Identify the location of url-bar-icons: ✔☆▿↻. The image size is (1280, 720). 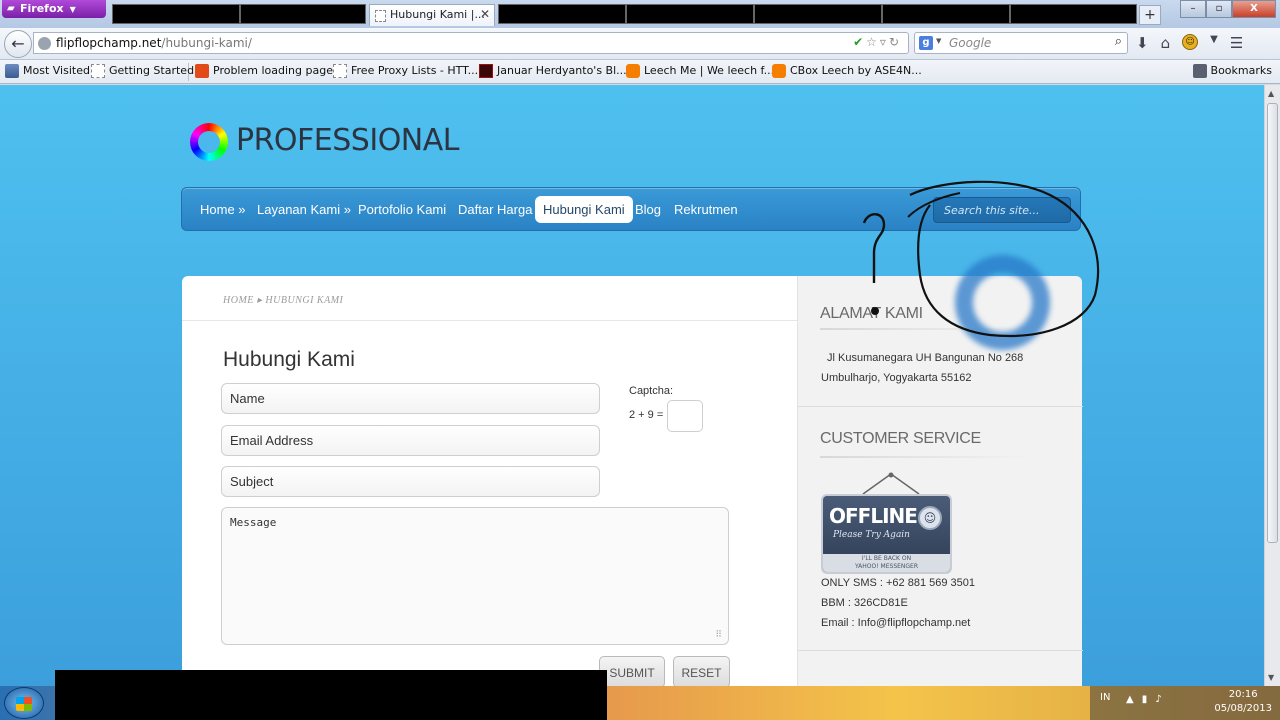
(877, 42).